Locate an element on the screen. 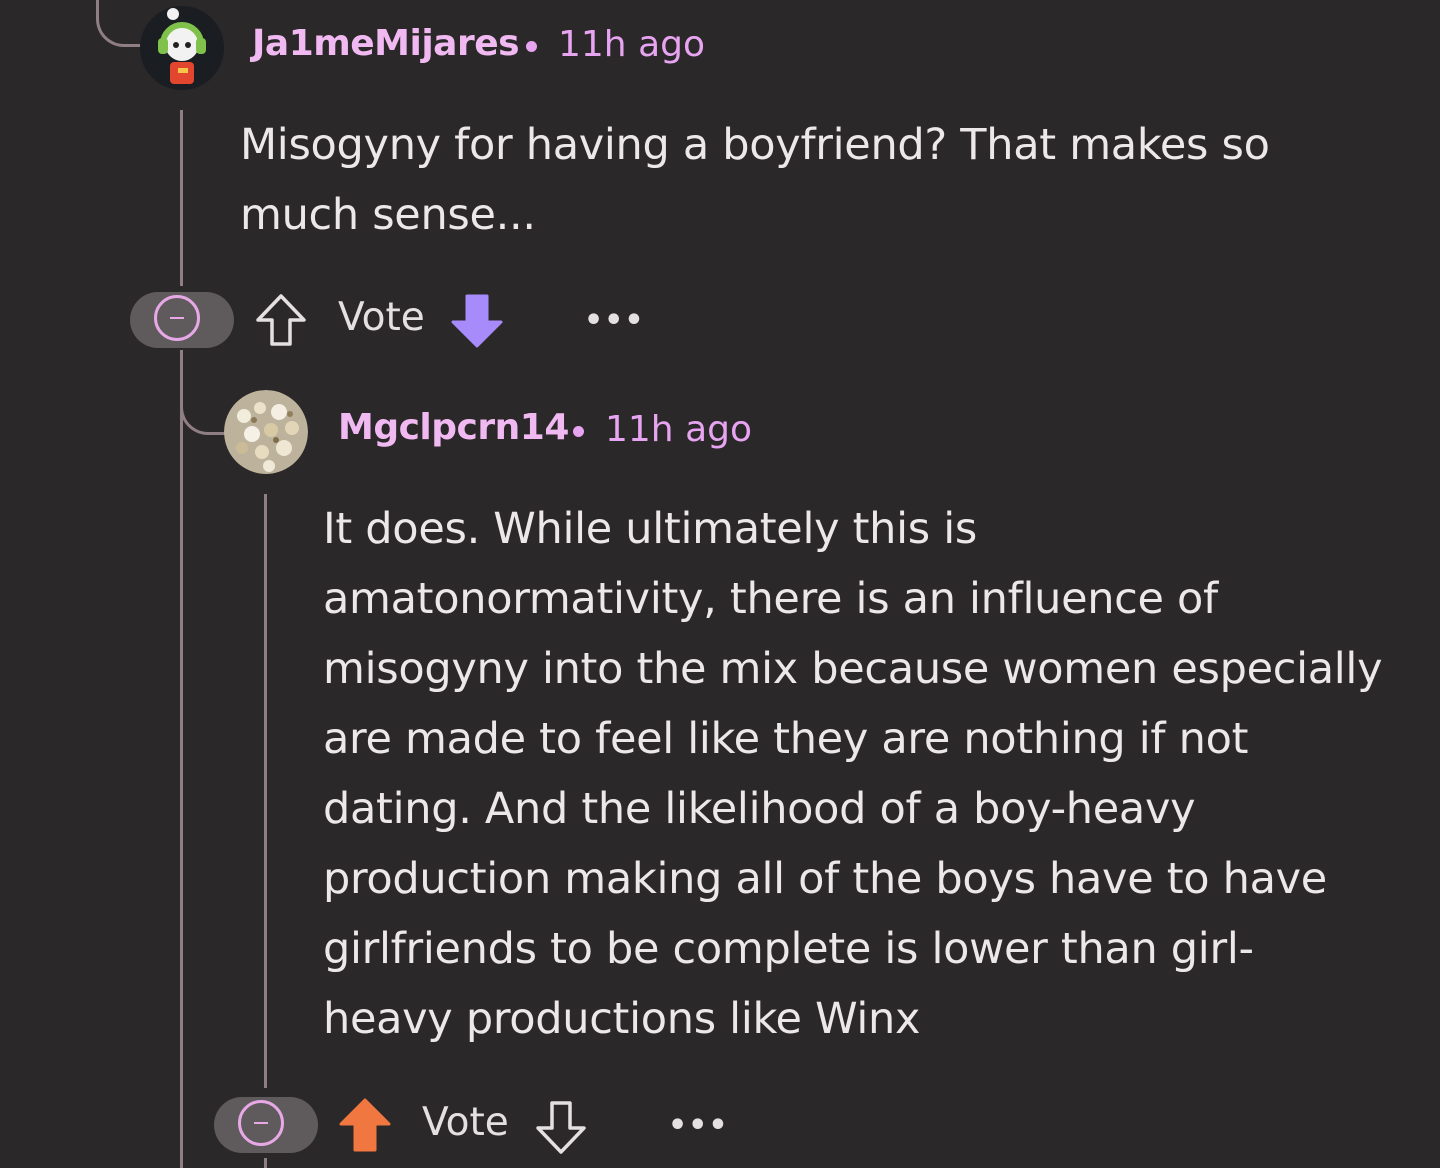 The height and width of the screenshot is (1168, 1440). popcorn-avatar-icon is located at coordinates (266, 432).